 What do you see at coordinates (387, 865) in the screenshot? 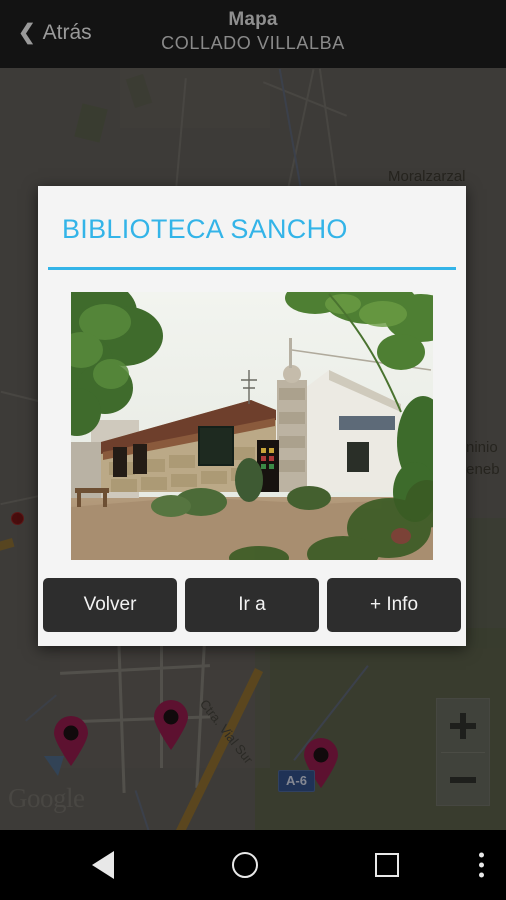
I see `recents-square-icon` at bounding box center [387, 865].